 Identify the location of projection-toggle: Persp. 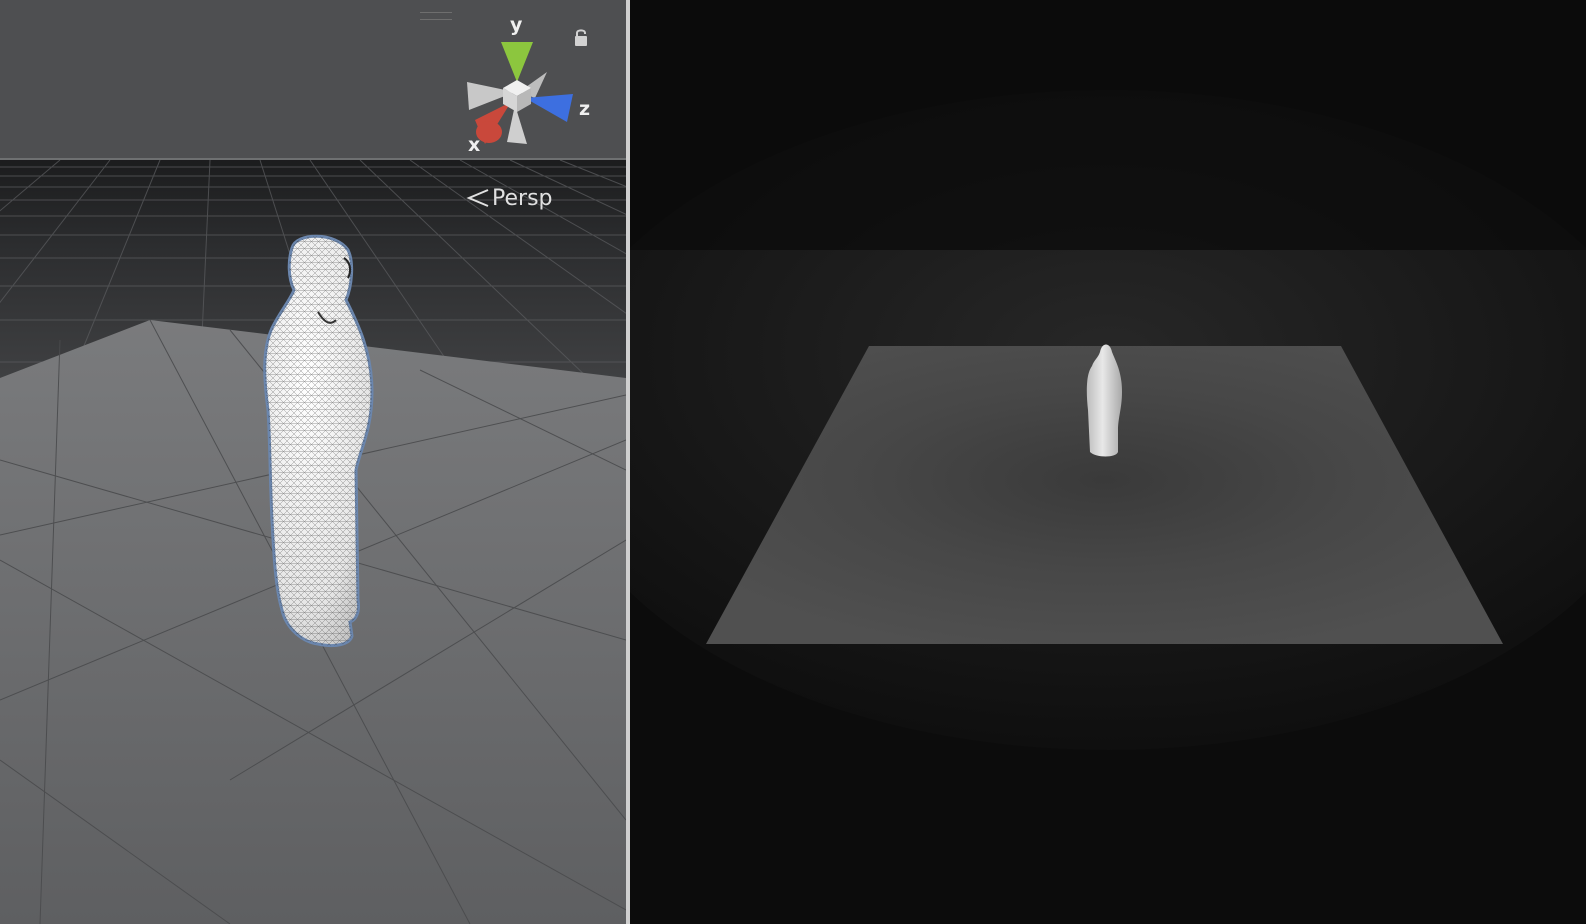
(509, 198).